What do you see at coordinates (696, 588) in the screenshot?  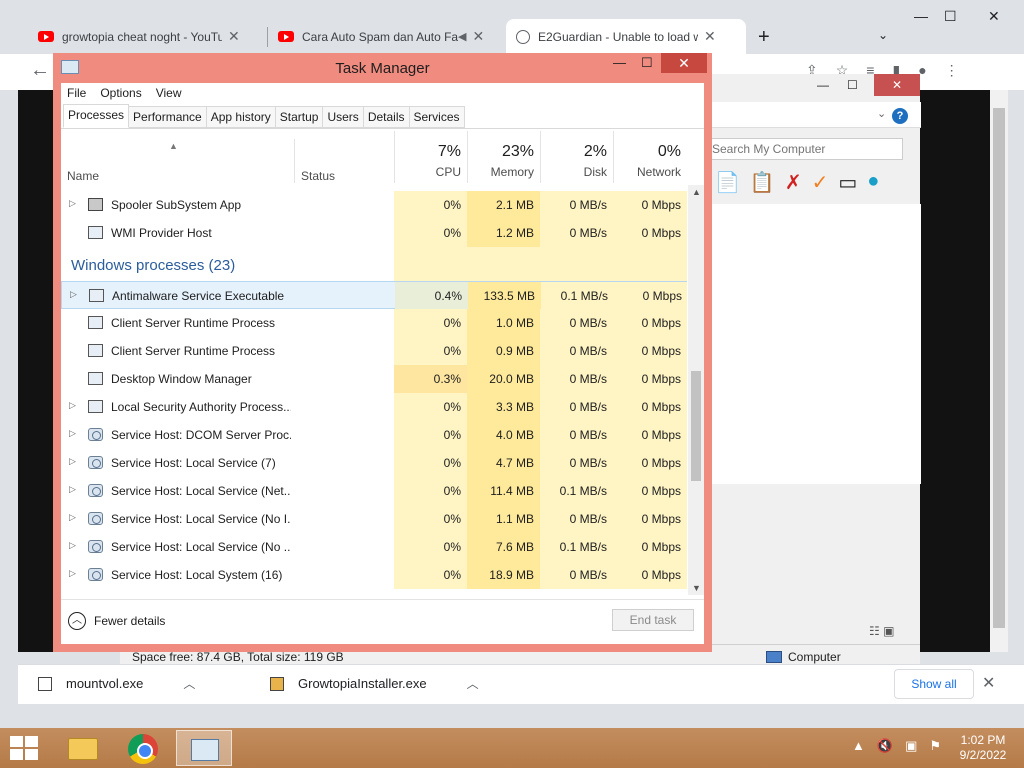 I see `scroll-down-icon: ▼` at bounding box center [696, 588].